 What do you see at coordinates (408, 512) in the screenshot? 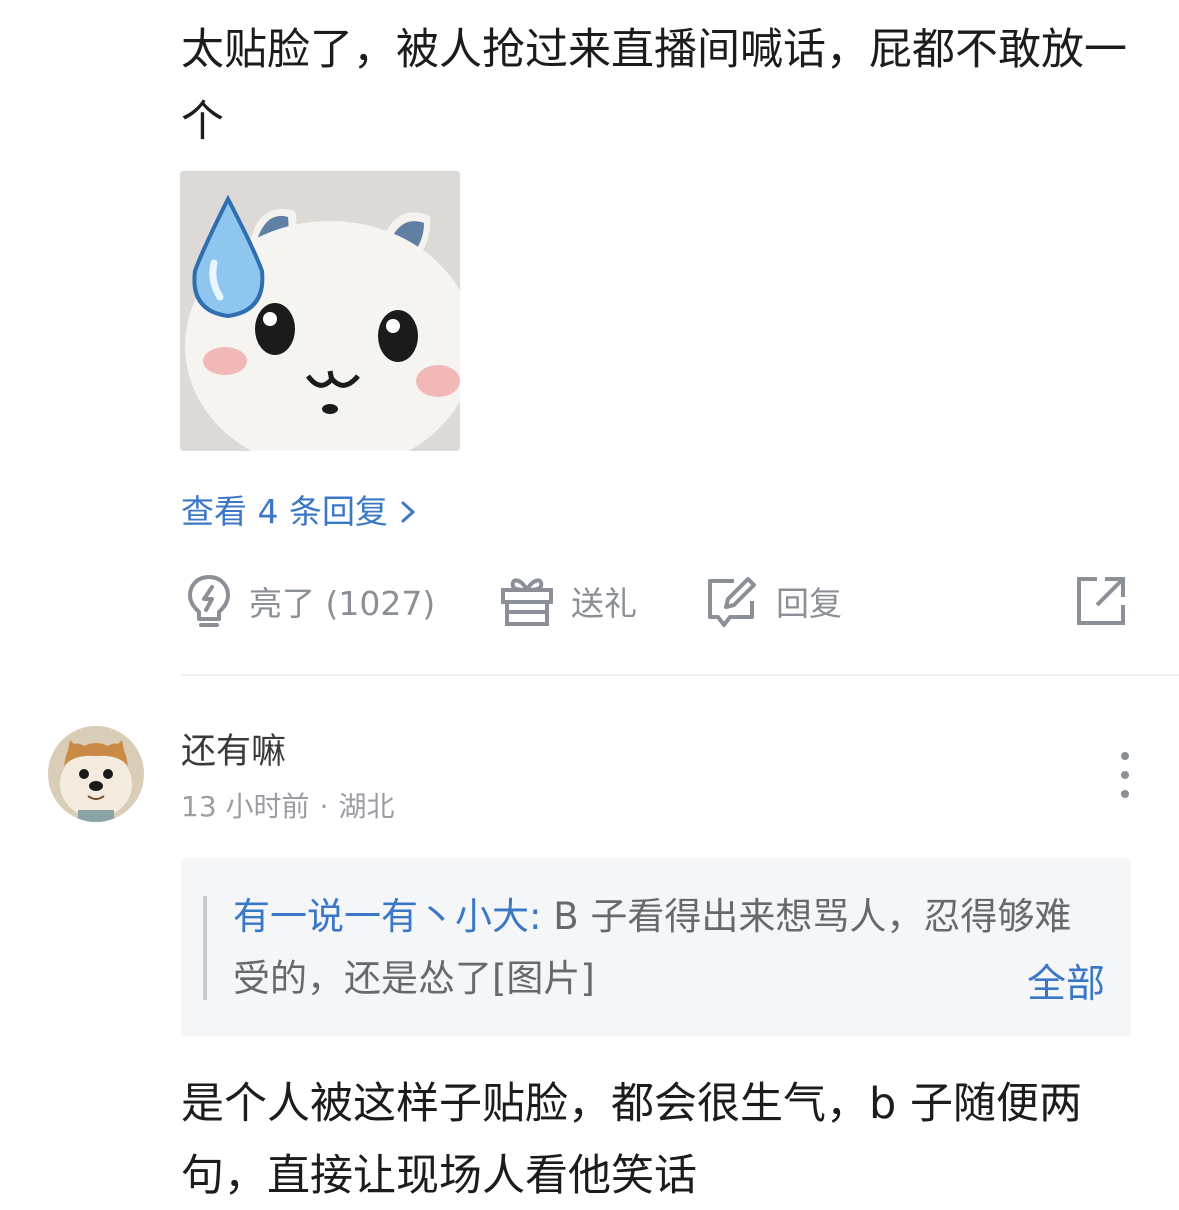
I see `chevron-right-icon` at bounding box center [408, 512].